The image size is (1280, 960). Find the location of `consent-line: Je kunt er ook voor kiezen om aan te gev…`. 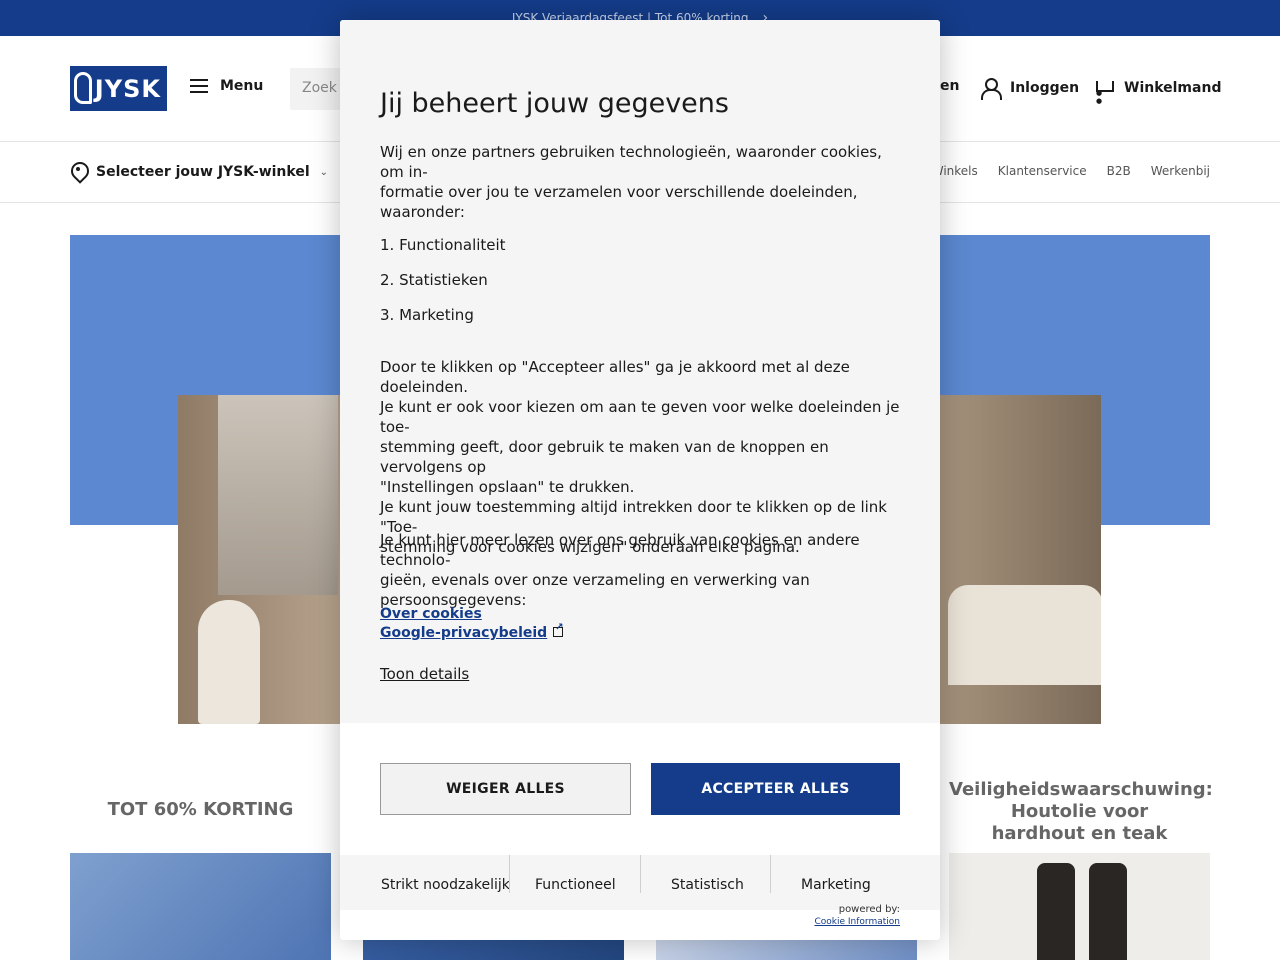

consent-line: Je kunt er ook voor kiezen om aan te gev… is located at coordinates (640, 417).